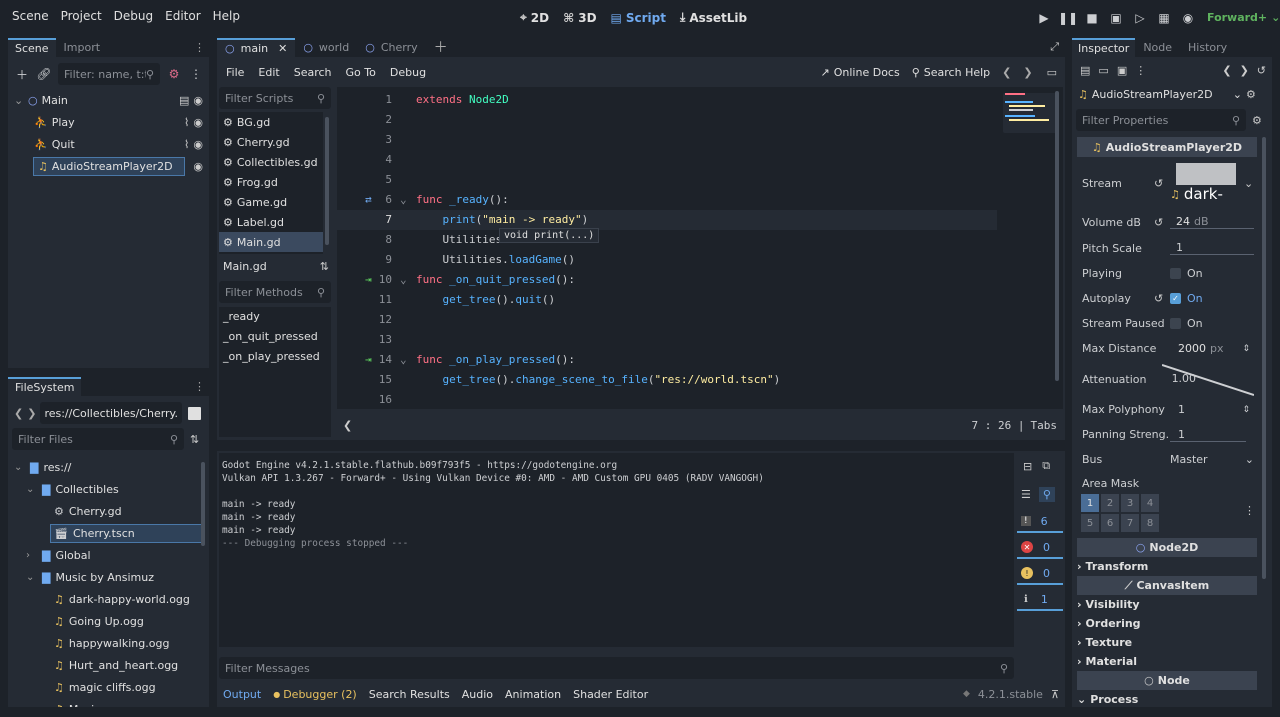  What do you see at coordinates (951, 72) in the screenshot?
I see `search-help-button: ⚲ Search Help` at bounding box center [951, 72].